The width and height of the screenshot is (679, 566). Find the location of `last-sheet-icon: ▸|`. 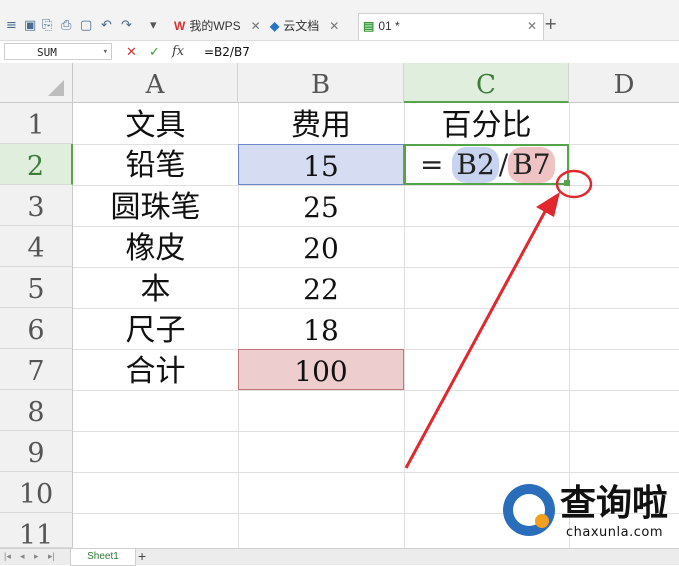

last-sheet-icon: ▸| is located at coordinates (51, 556).